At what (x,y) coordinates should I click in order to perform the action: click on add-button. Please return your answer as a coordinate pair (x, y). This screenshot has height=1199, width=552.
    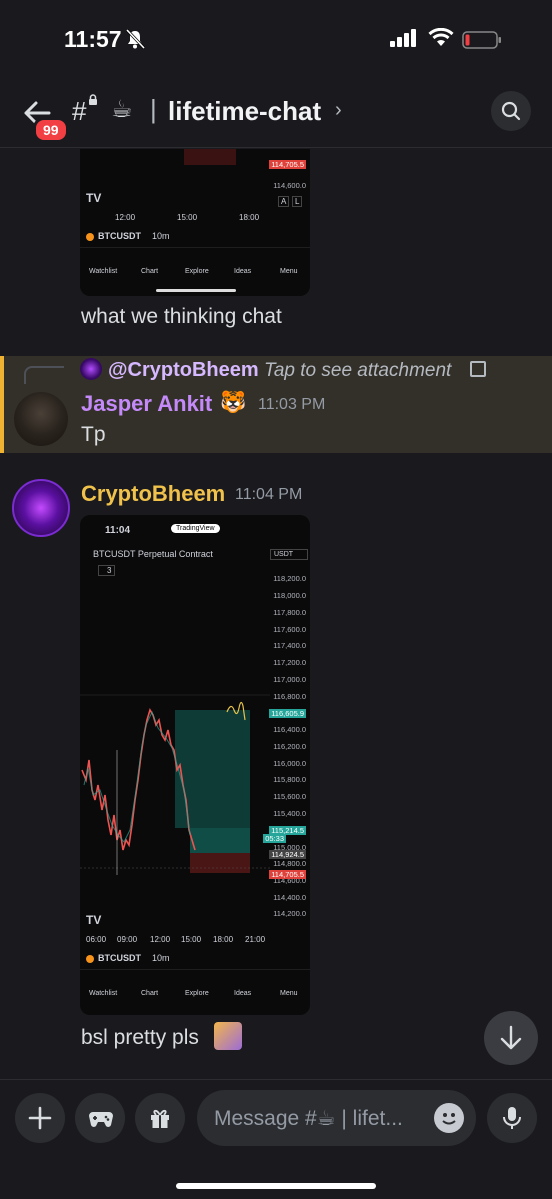
    Looking at the image, I should click on (40, 1118).